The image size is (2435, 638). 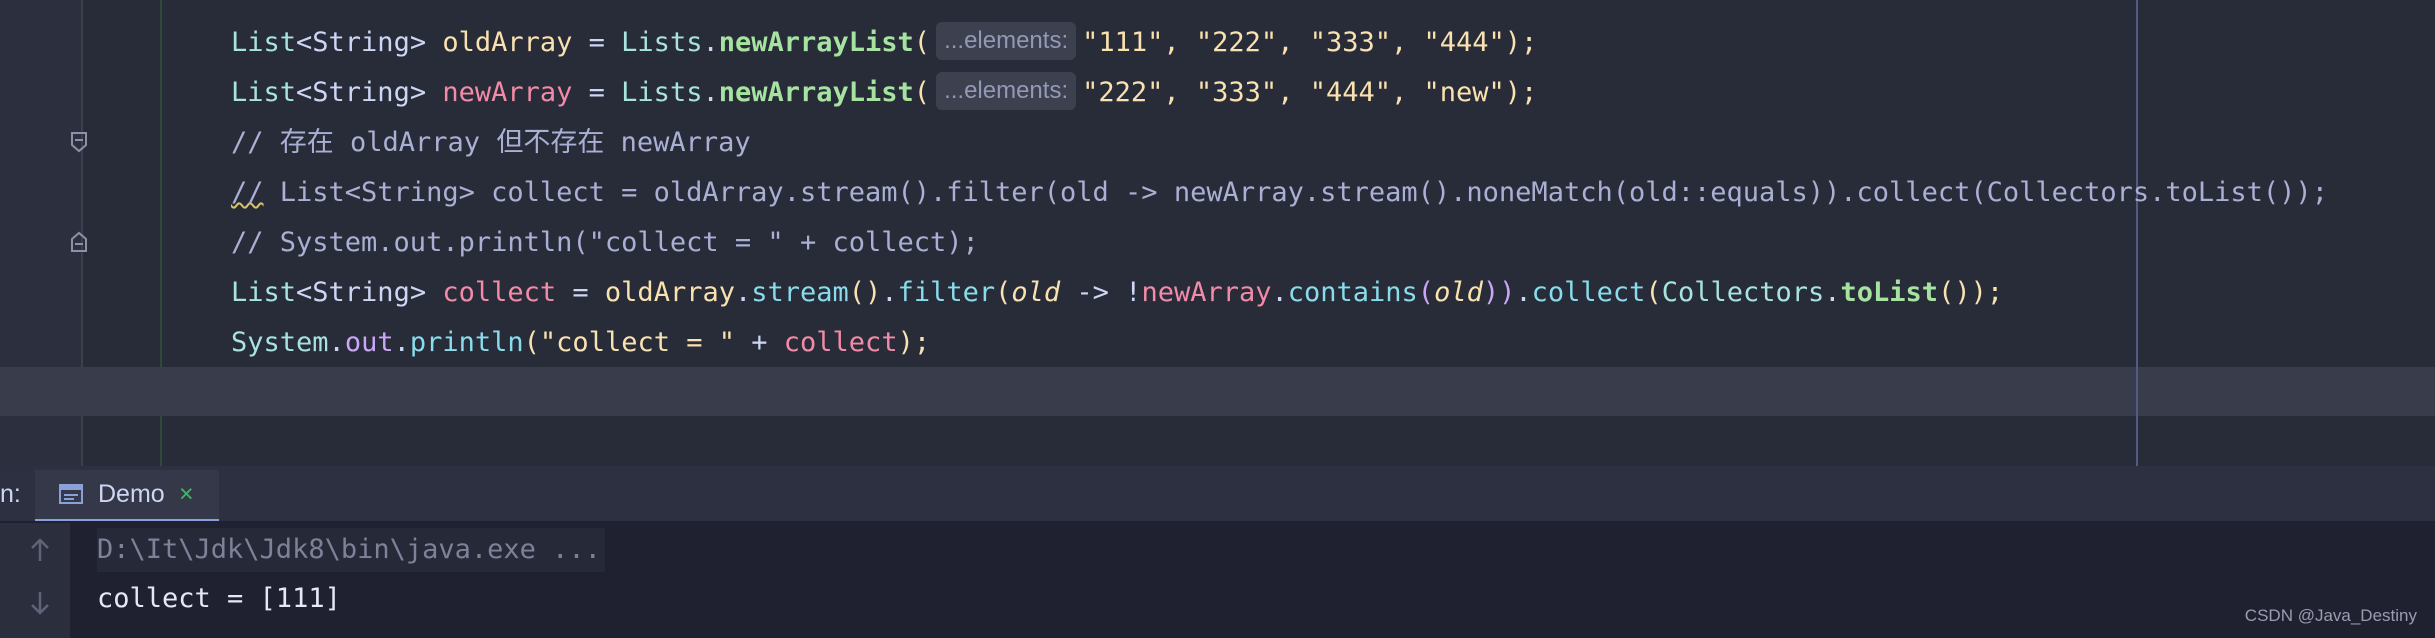 What do you see at coordinates (79, 142) in the screenshot?
I see `fold-start-icon` at bounding box center [79, 142].